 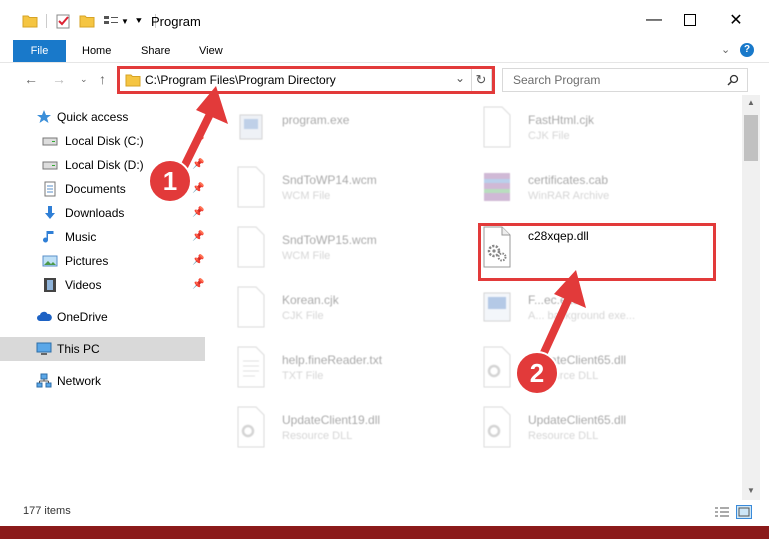 I want to click on maximize-button, so click(x=690, y=20).